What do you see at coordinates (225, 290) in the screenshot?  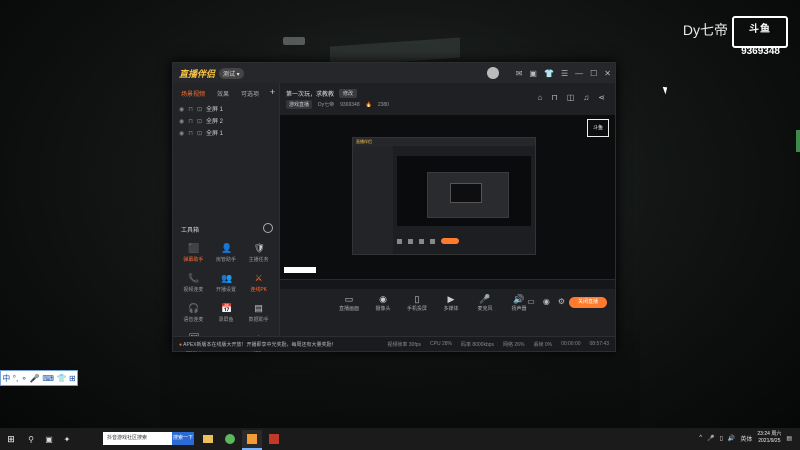 I see `tool-label: 开播设置` at bounding box center [225, 290].